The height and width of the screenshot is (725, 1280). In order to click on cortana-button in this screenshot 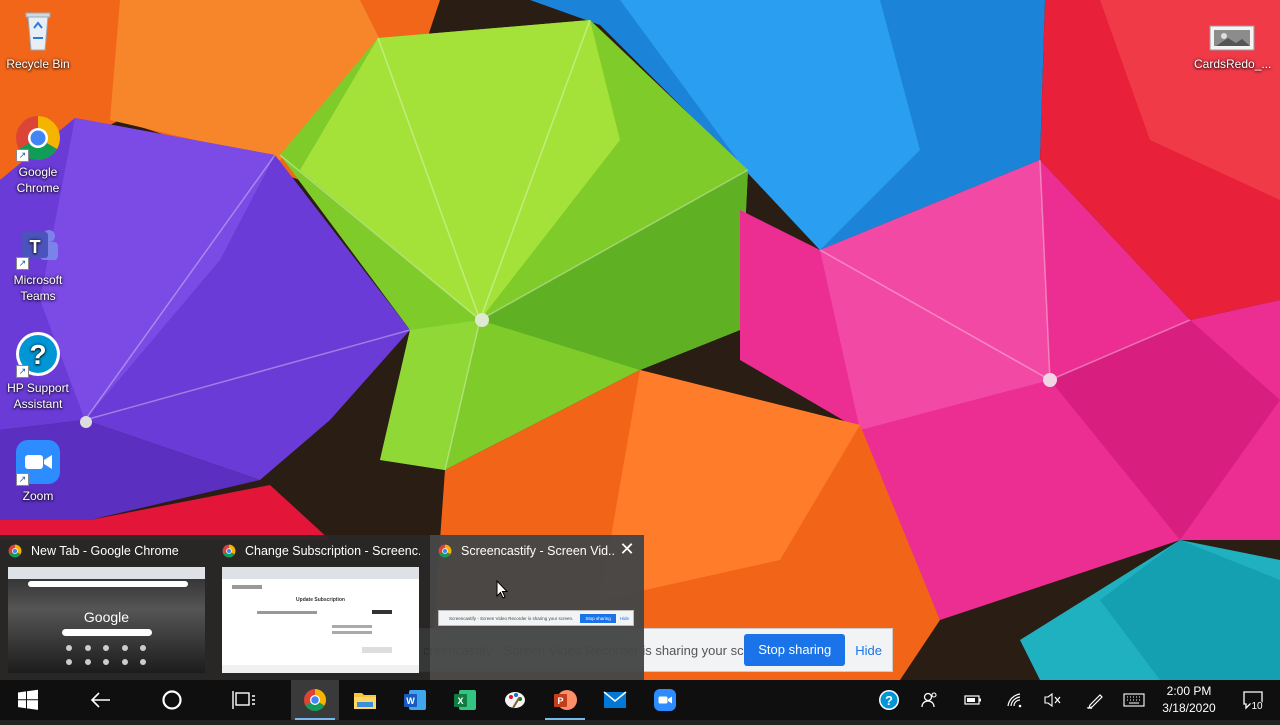, I will do `click(172, 700)`.